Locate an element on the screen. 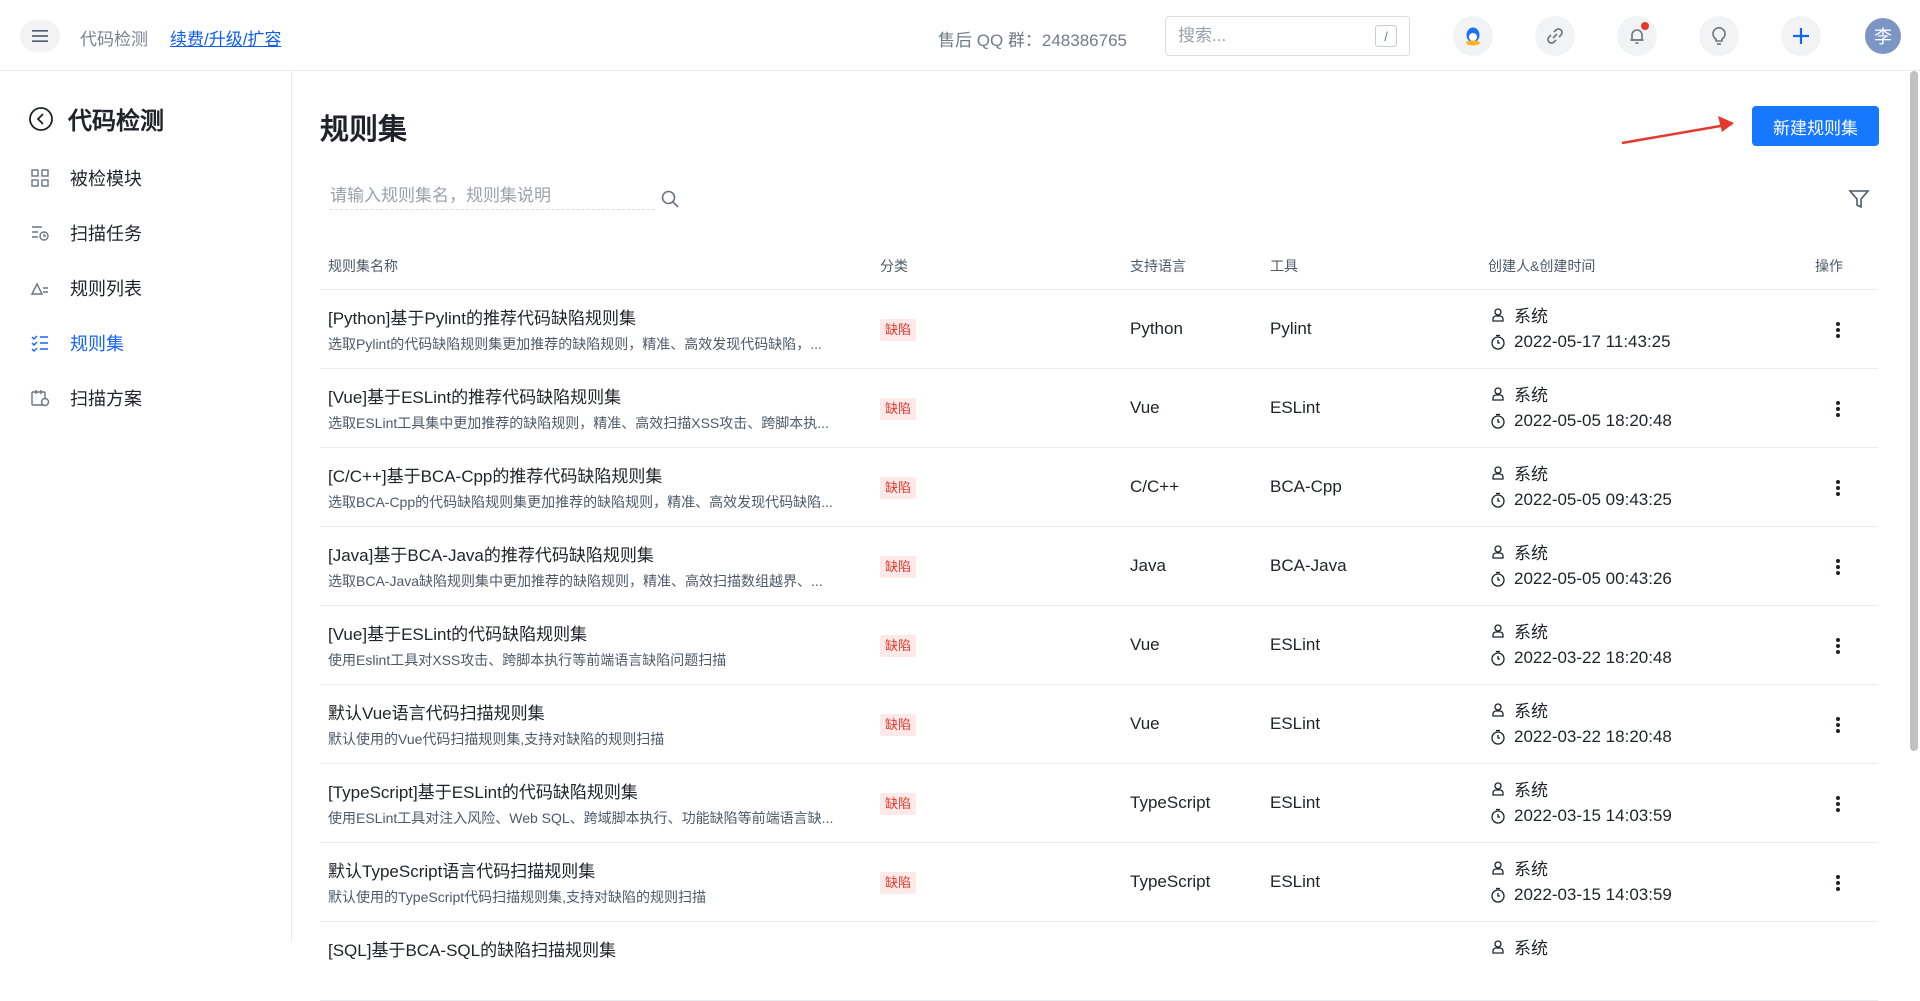 The image size is (1920, 1001). link-button is located at coordinates (1555, 36).